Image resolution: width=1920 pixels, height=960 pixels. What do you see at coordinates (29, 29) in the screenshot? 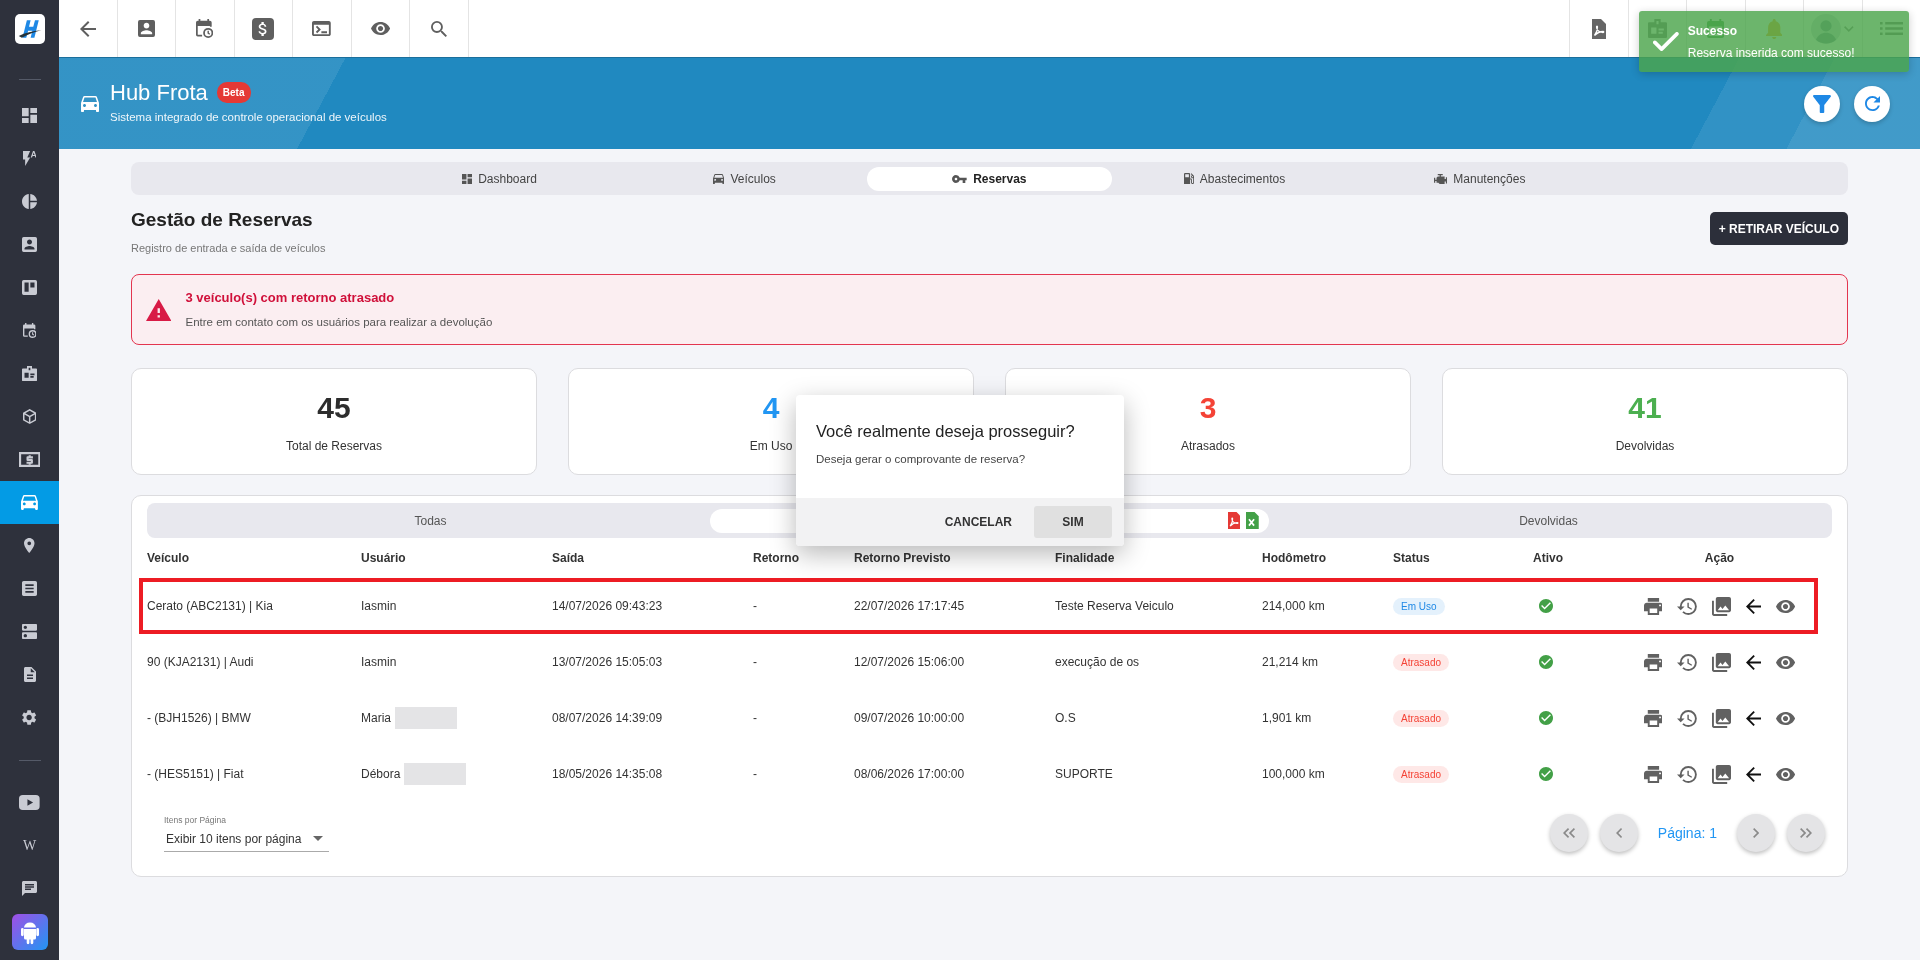
I see `app-logo-icon` at bounding box center [29, 29].